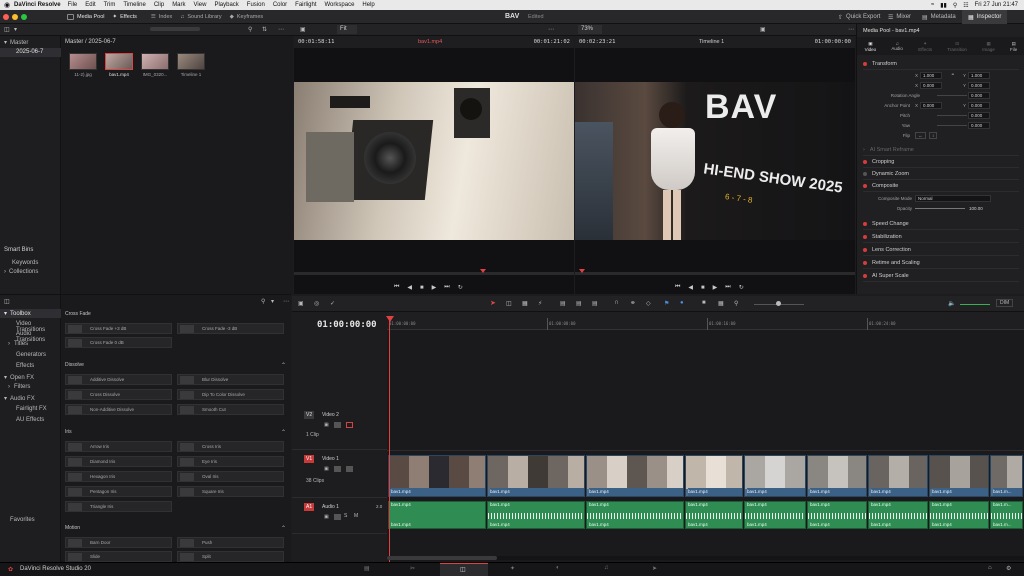 This screenshot has width=1024, height=576. Describe the element at coordinates (230, 409) in the screenshot. I see `fx-smooth-cut: Smooth Cut` at that location.